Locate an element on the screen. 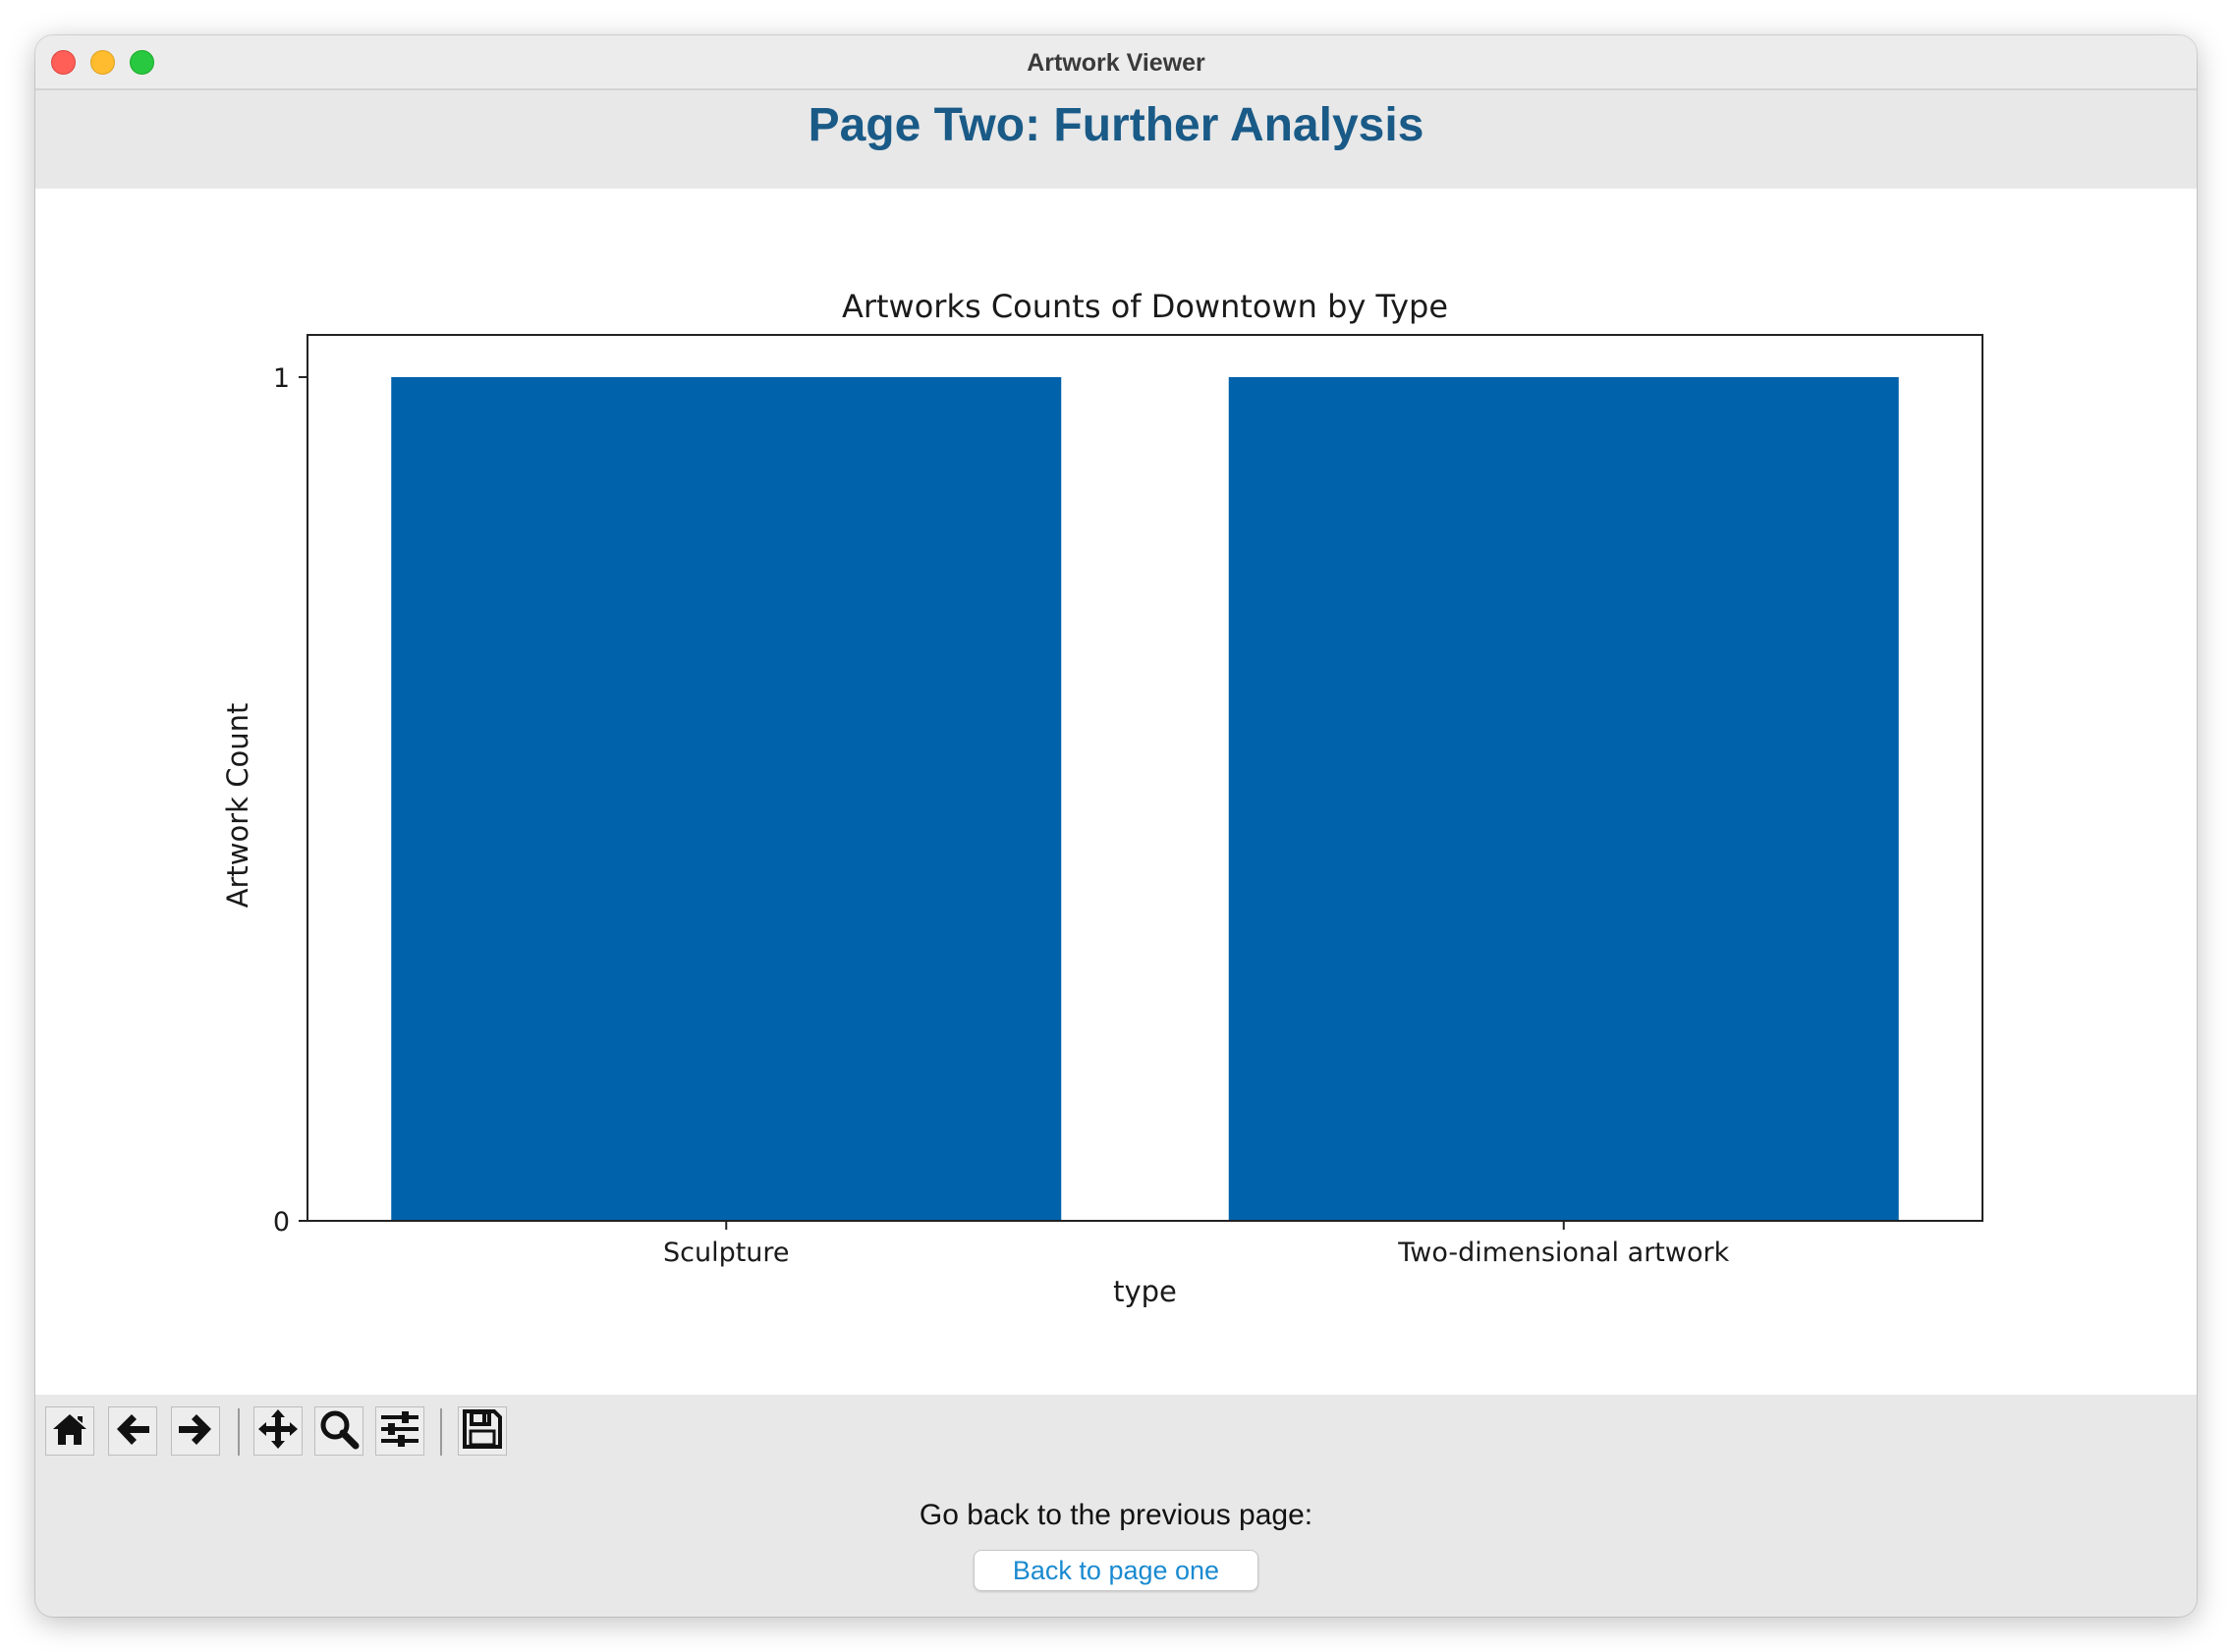  home-button is located at coordinates (70, 1431).